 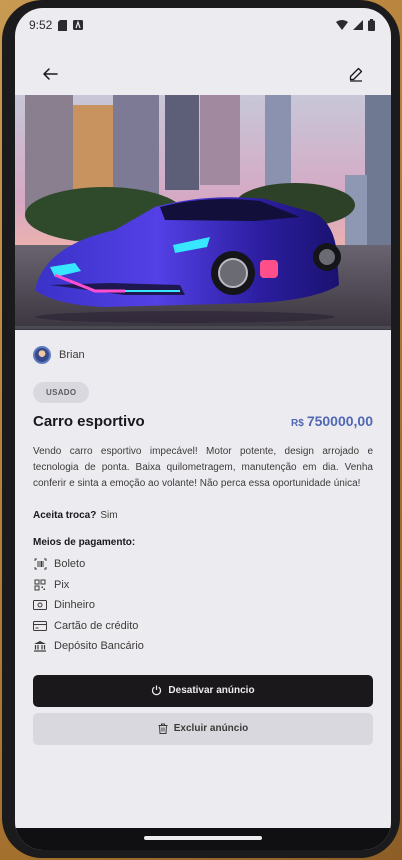 What do you see at coordinates (41, 25) in the screenshot?
I see `status-time: 9:52` at bounding box center [41, 25].